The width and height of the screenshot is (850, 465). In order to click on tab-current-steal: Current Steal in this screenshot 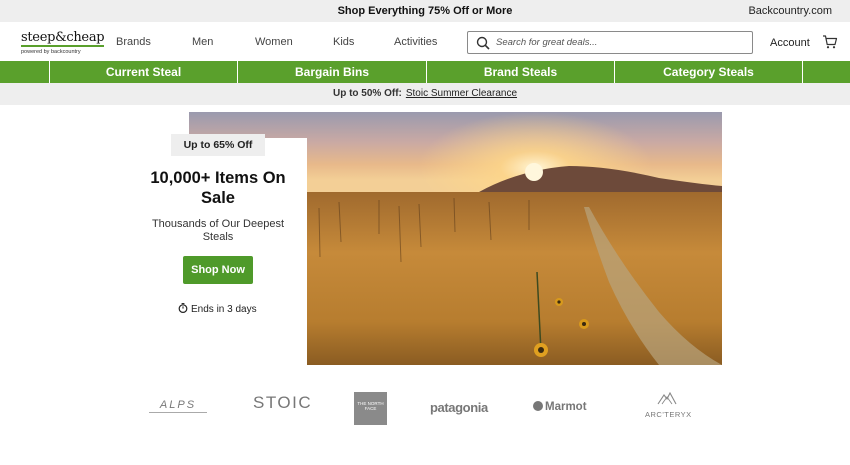, I will do `click(143, 72)`.